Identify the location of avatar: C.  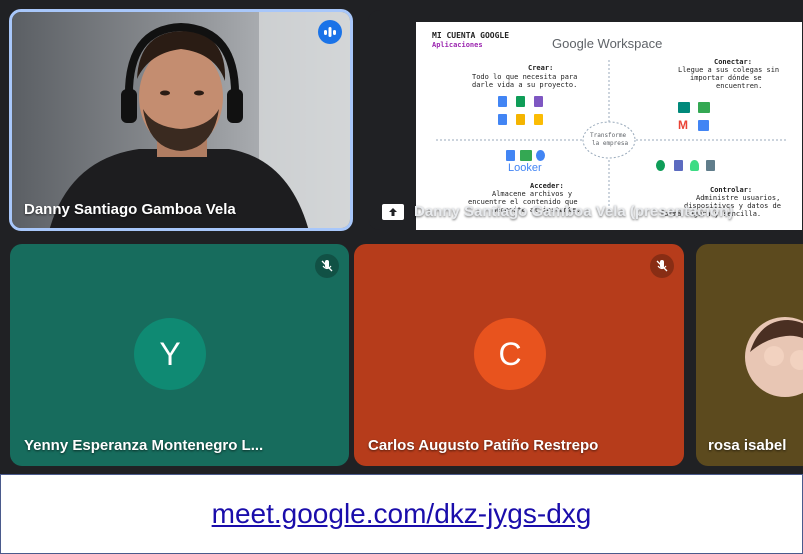
(510, 354).